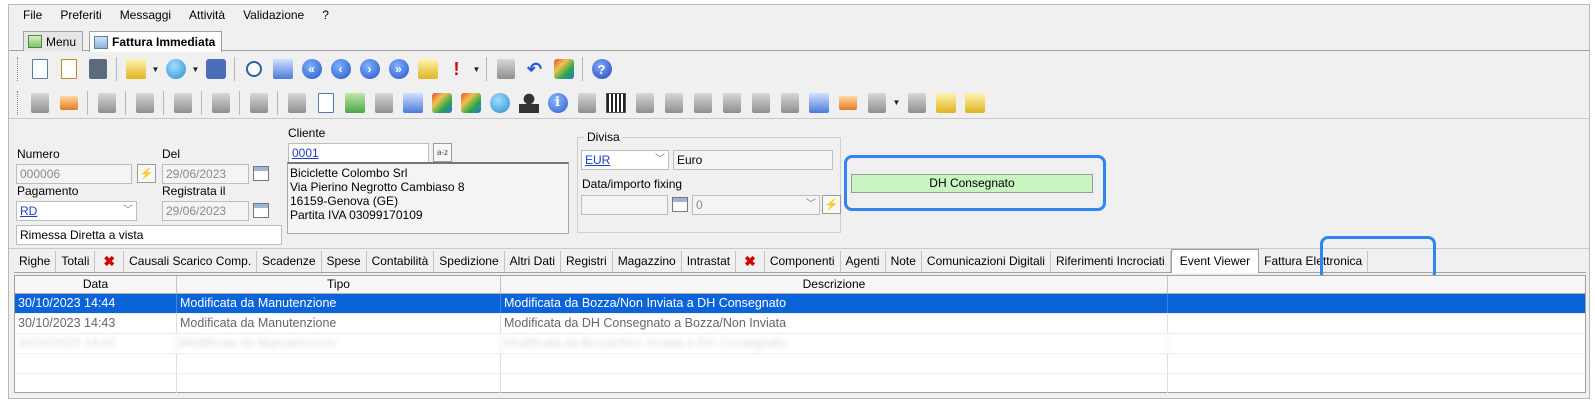 The image size is (1595, 405). Describe the element at coordinates (39, 103) in the screenshot. I see `mail-grey-button` at that location.